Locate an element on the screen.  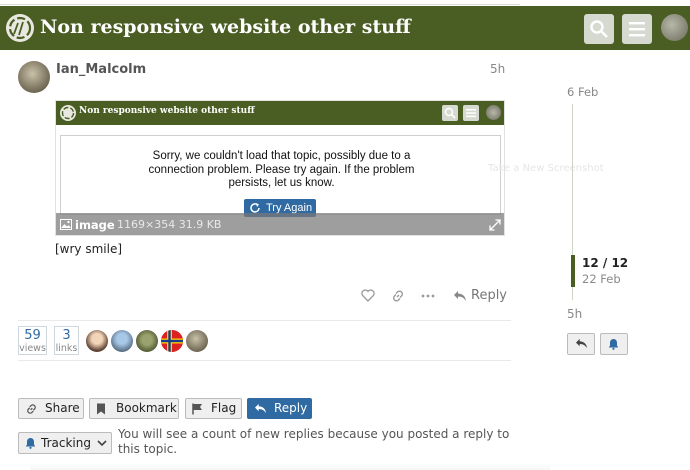
image-icon is located at coordinates (66, 224).